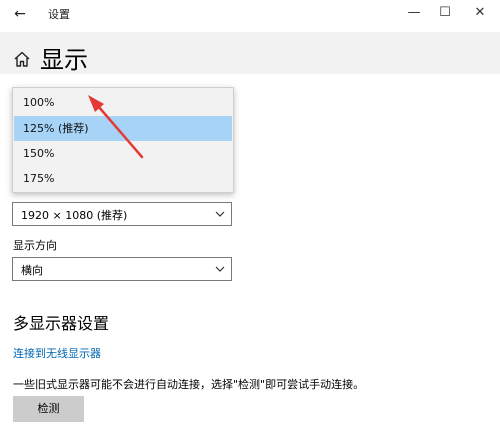 This screenshot has width=500, height=434. I want to click on menu-item-100: 100%, so click(123, 102).